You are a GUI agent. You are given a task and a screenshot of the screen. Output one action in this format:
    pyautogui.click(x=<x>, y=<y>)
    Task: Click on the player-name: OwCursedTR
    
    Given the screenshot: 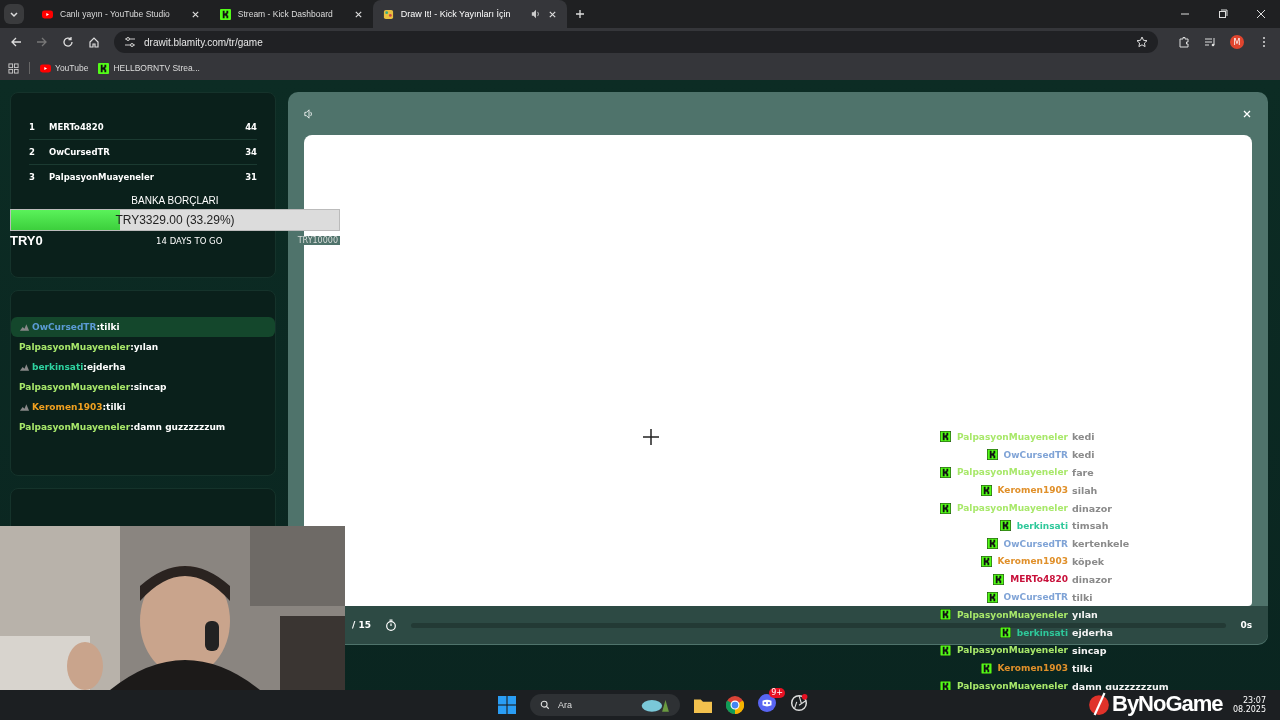 What is the action you would take?
    pyautogui.click(x=80, y=152)
    